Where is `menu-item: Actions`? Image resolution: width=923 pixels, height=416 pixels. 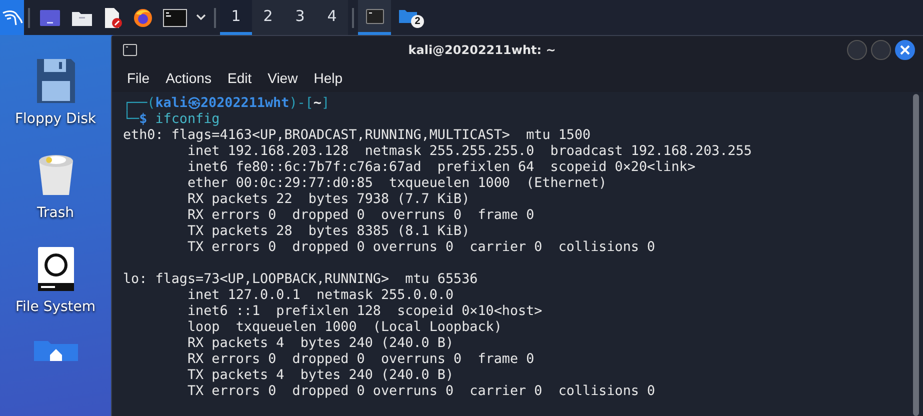 menu-item: Actions is located at coordinates (189, 78).